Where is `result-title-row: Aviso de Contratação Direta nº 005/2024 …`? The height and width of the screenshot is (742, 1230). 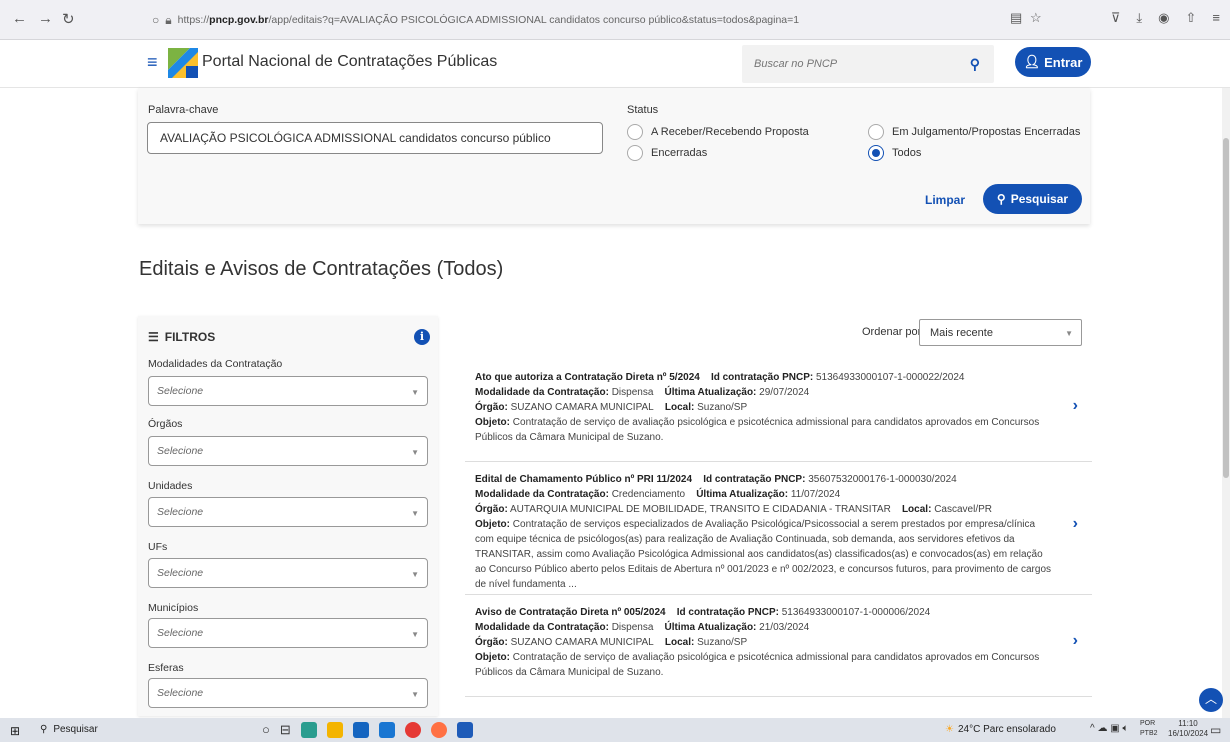
result-title-row: Aviso de Contratação Direta nº 005/2024 … is located at coordinates (783, 612).